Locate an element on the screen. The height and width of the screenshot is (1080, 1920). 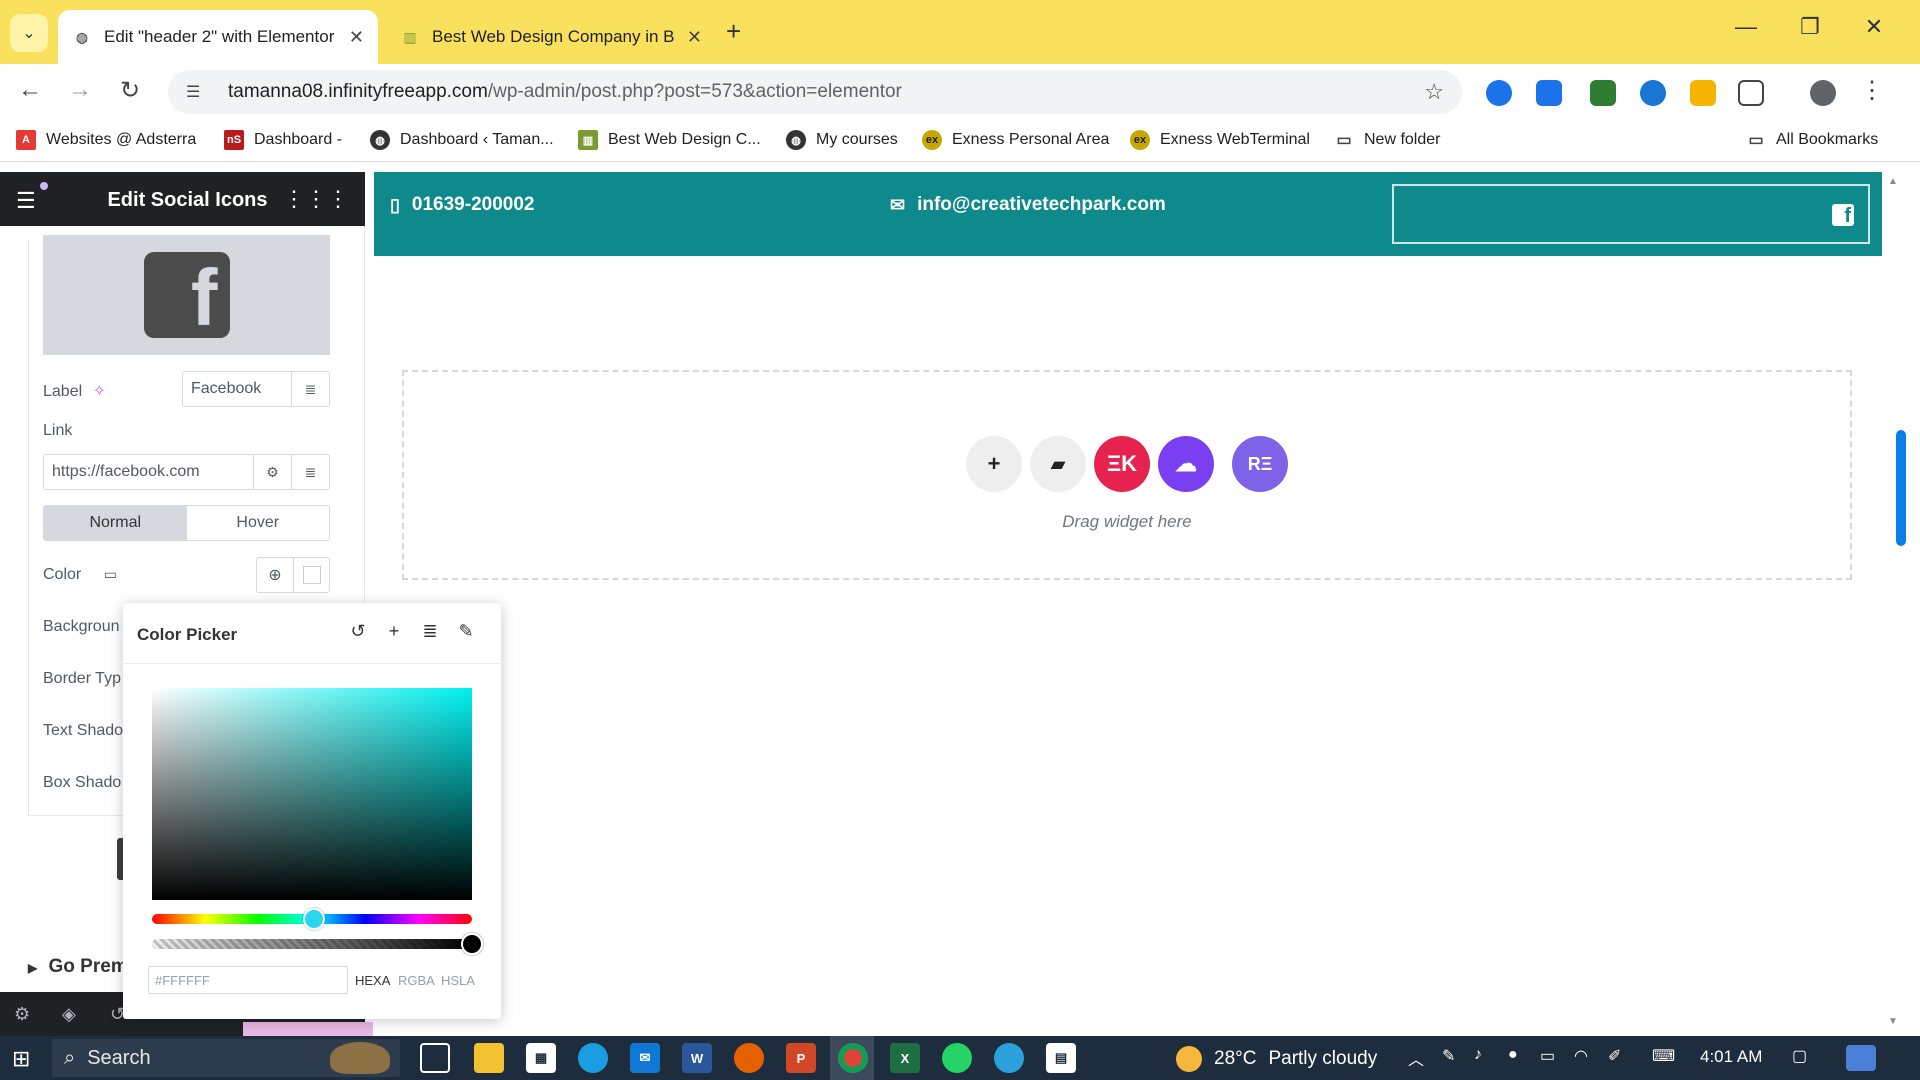
text-shadow-label: Text Shado is located at coordinates (83, 731).